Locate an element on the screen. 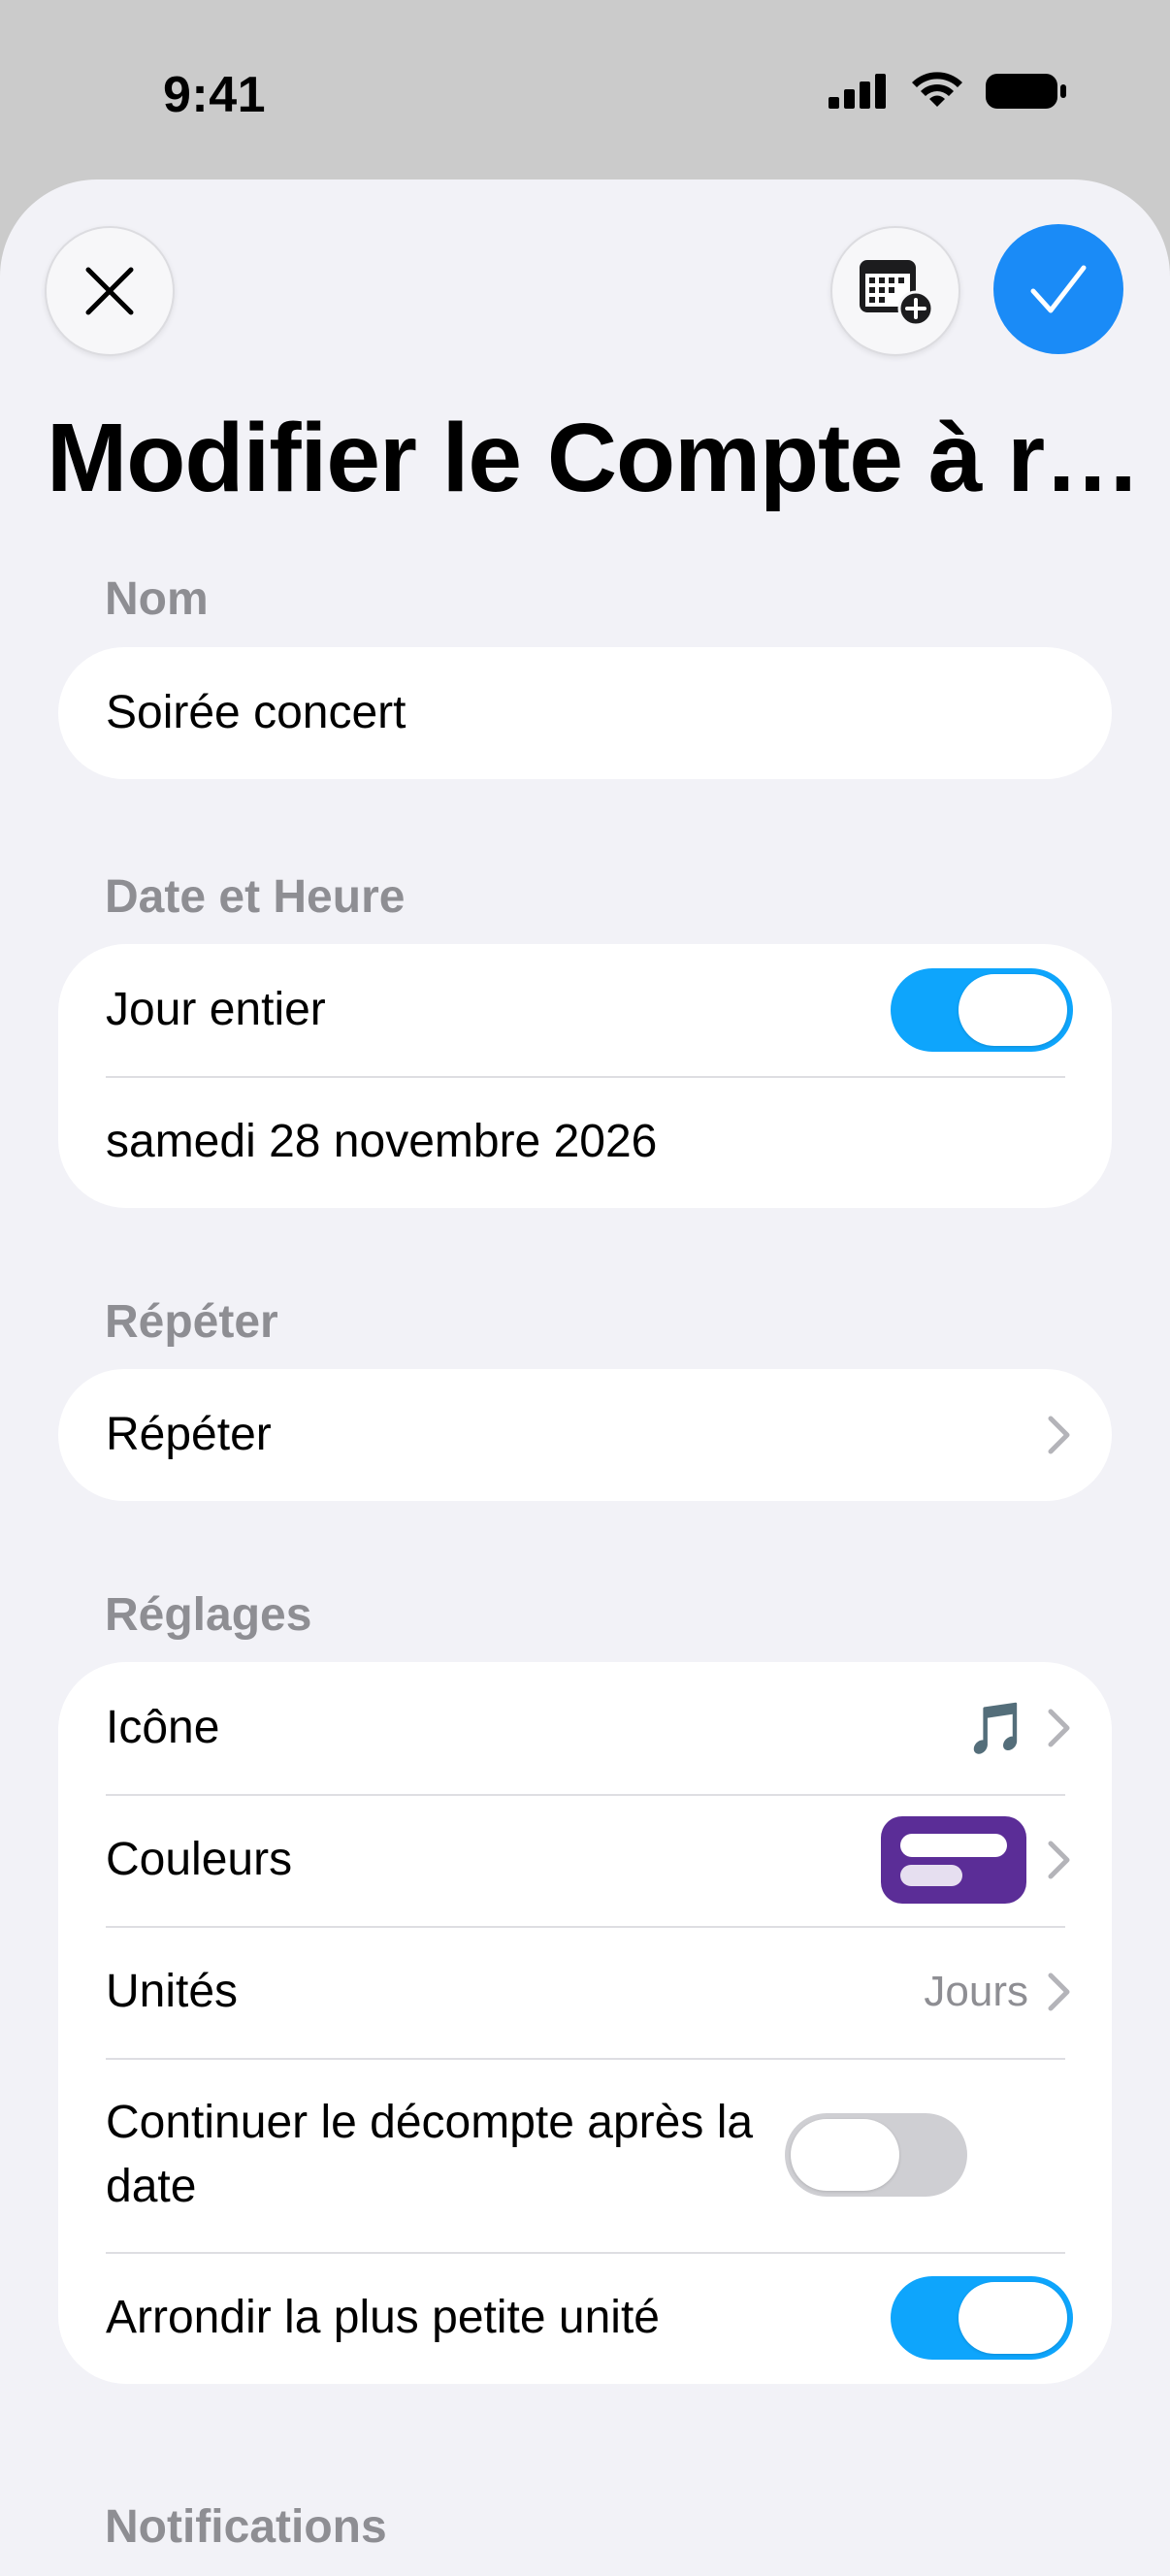 Image resolution: width=1170 pixels, height=2576 pixels. date-row: samedi 28 novembre 2026 is located at coordinates (585, 1142).